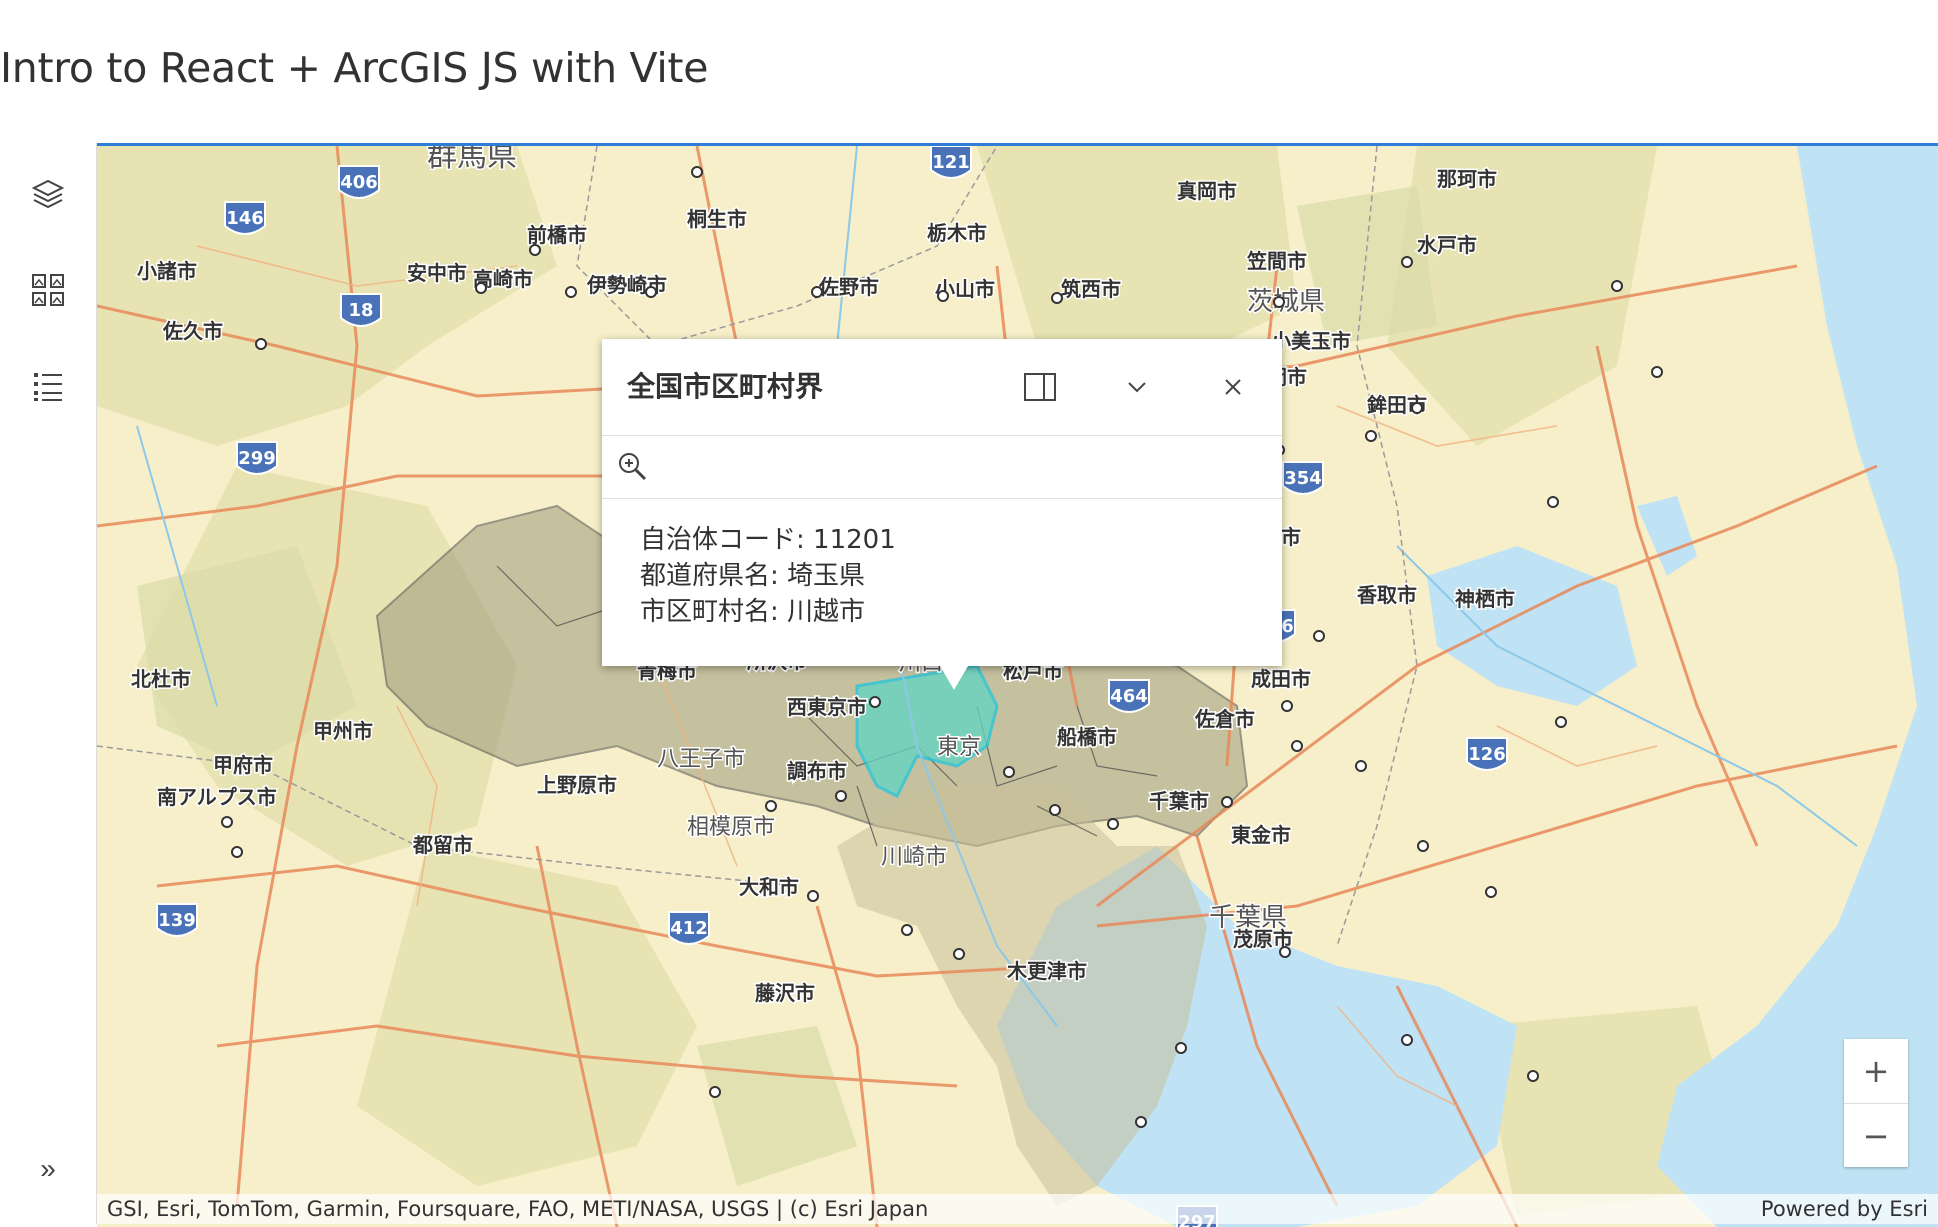  Describe the element at coordinates (784, 993) in the screenshot. I see `place-label: 藤沢市` at that location.